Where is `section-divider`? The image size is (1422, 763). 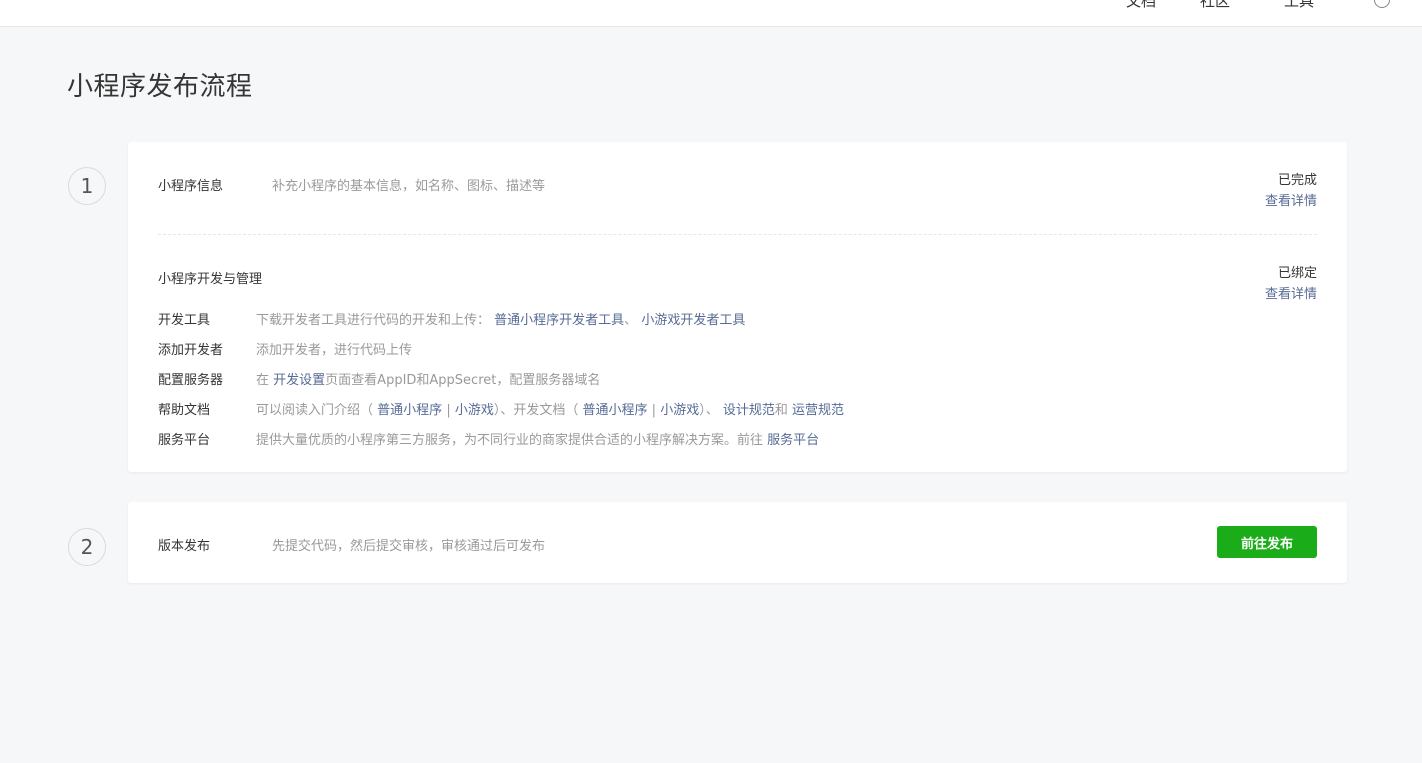
section-divider is located at coordinates (737, 234).